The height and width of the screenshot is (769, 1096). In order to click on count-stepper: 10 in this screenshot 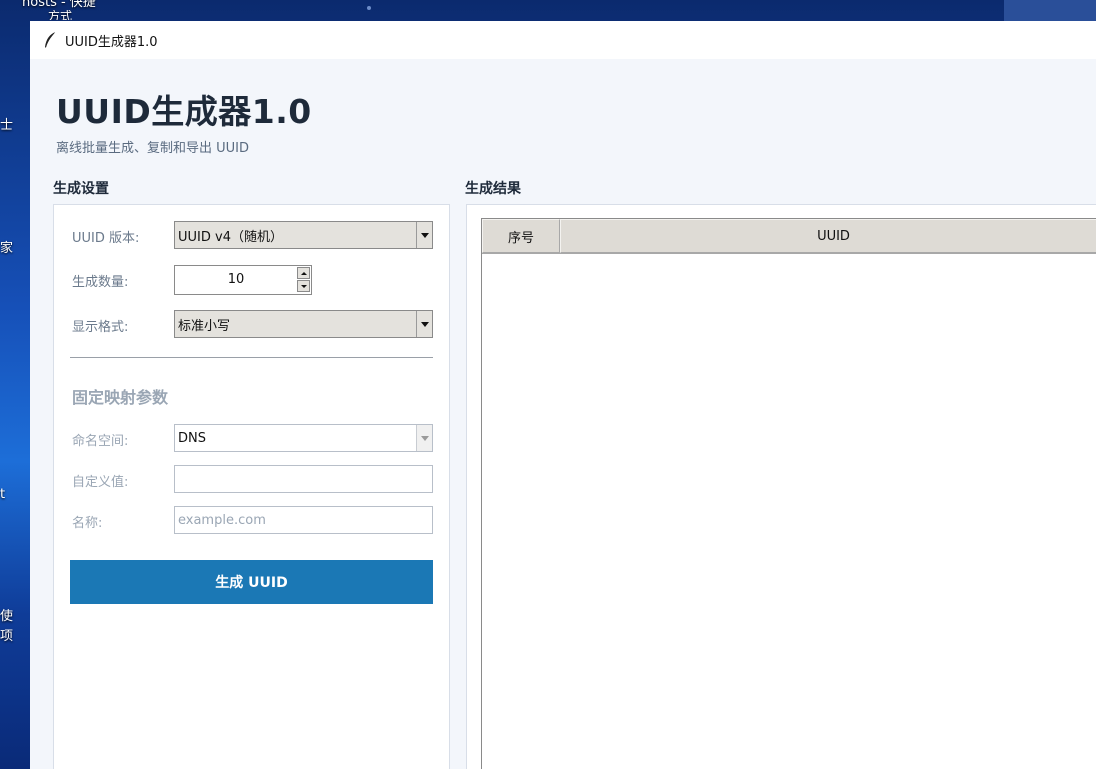, I will do `click(243, 280)`.